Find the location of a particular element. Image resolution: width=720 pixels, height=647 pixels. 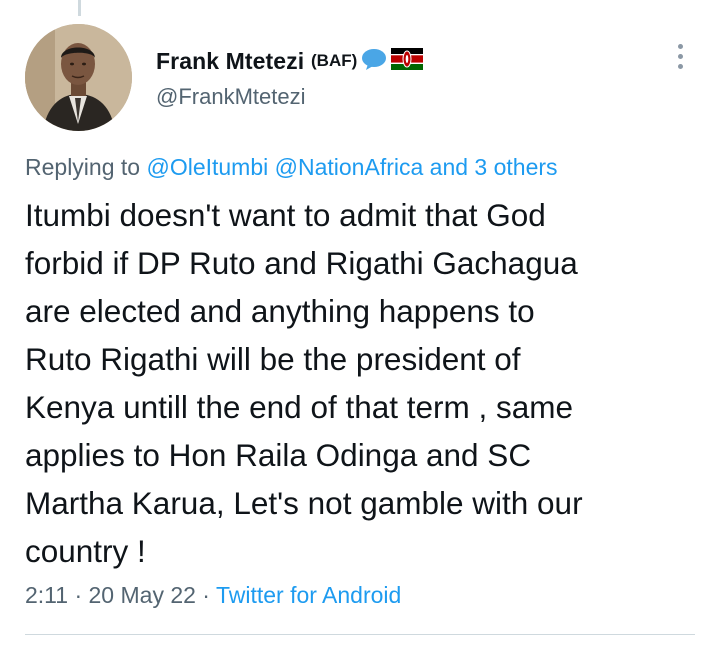

tweet-meta: 2:11 · 20 May 22 · Twitter for Android is located at coordinates (213, 595).